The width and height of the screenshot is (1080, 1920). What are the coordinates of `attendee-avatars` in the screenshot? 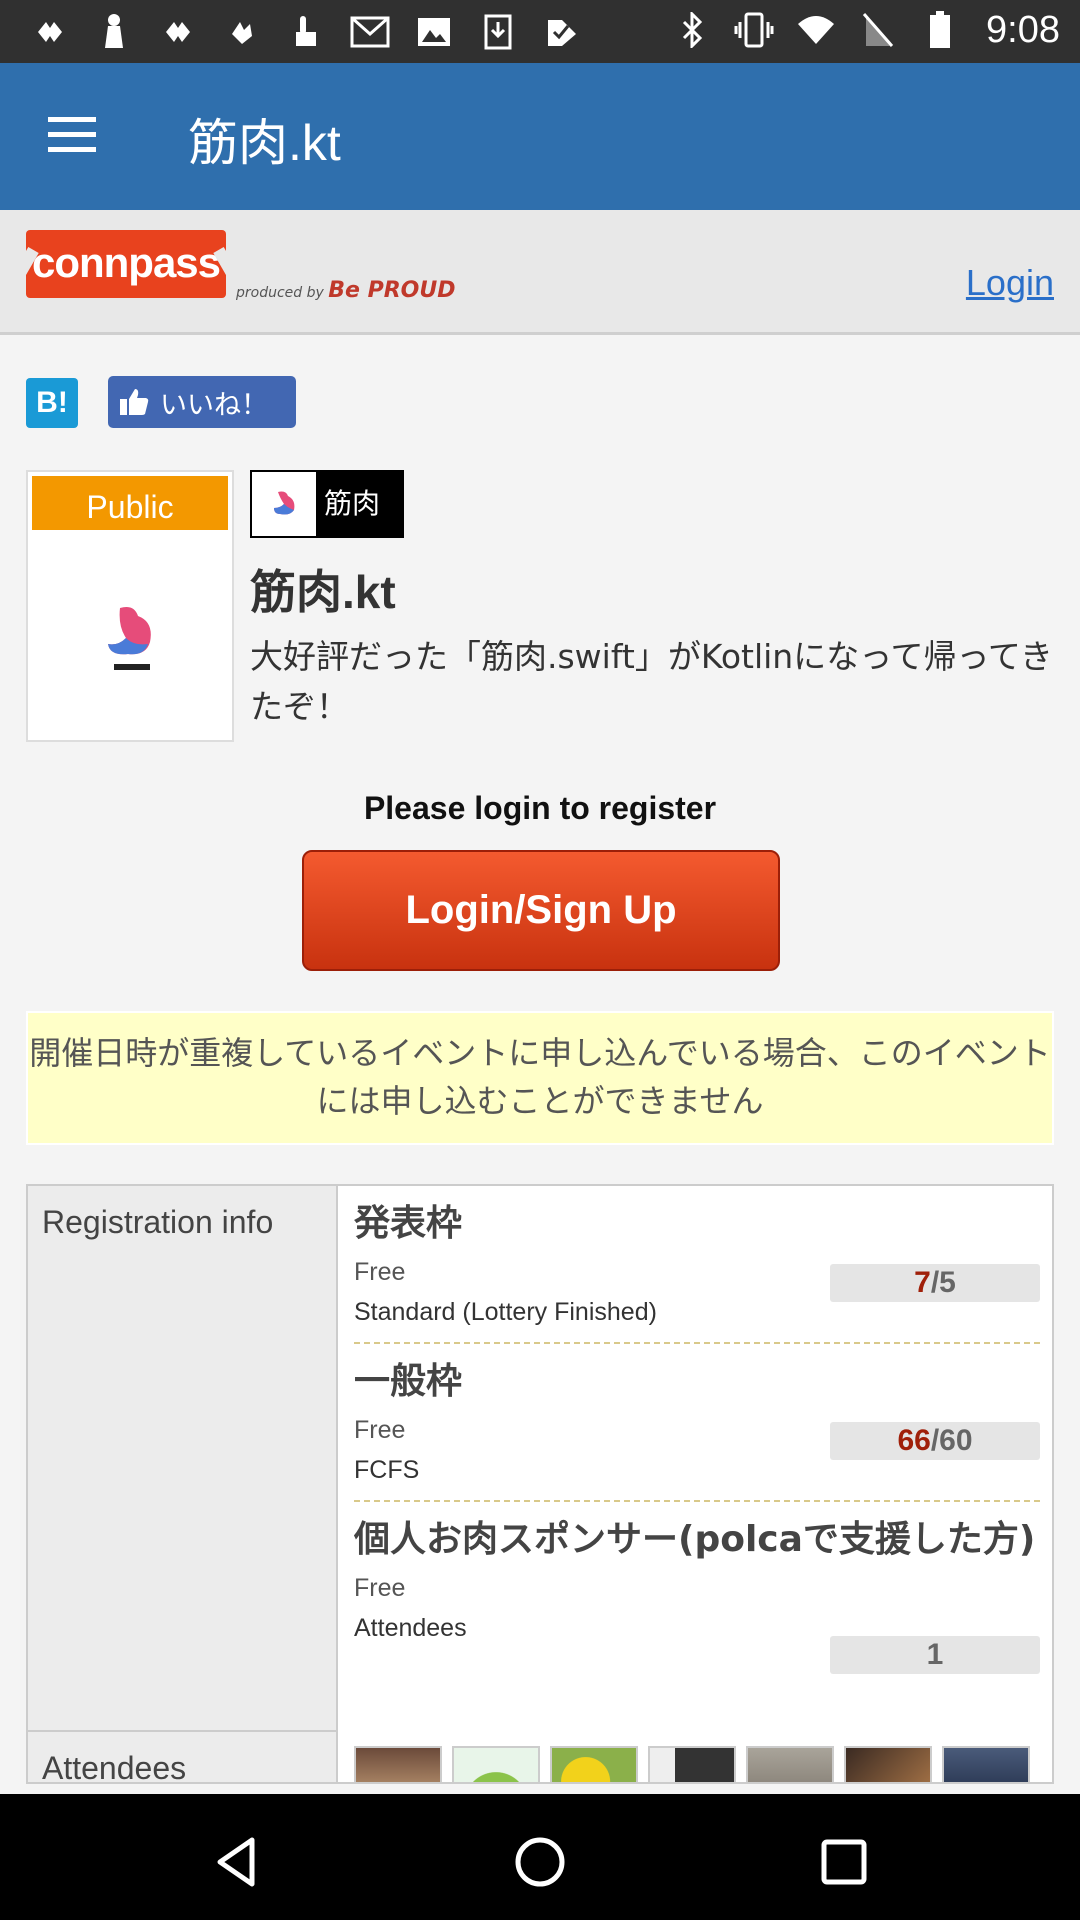 It's located at (692, 1764).